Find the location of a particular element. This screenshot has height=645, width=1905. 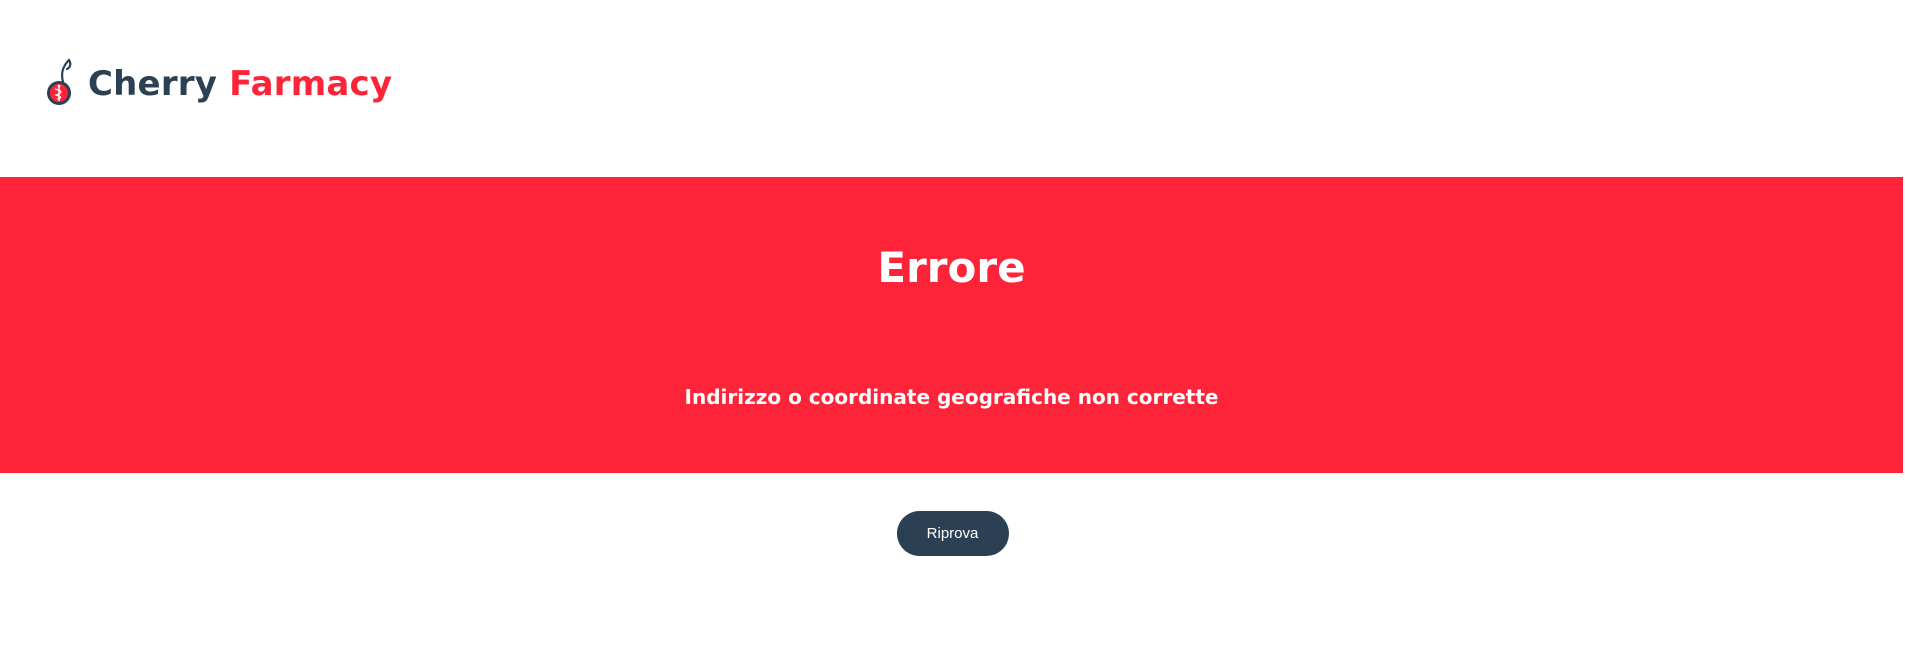

brand-name-second: Farmacy is located at coordinates (311, 84).